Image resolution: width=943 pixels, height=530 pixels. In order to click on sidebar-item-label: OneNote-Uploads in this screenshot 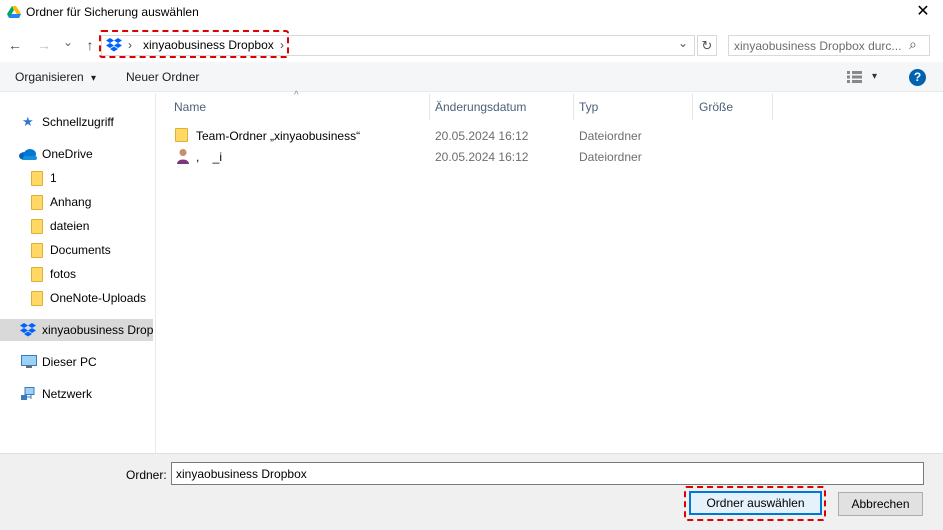, I will do `click(98, 298)`.